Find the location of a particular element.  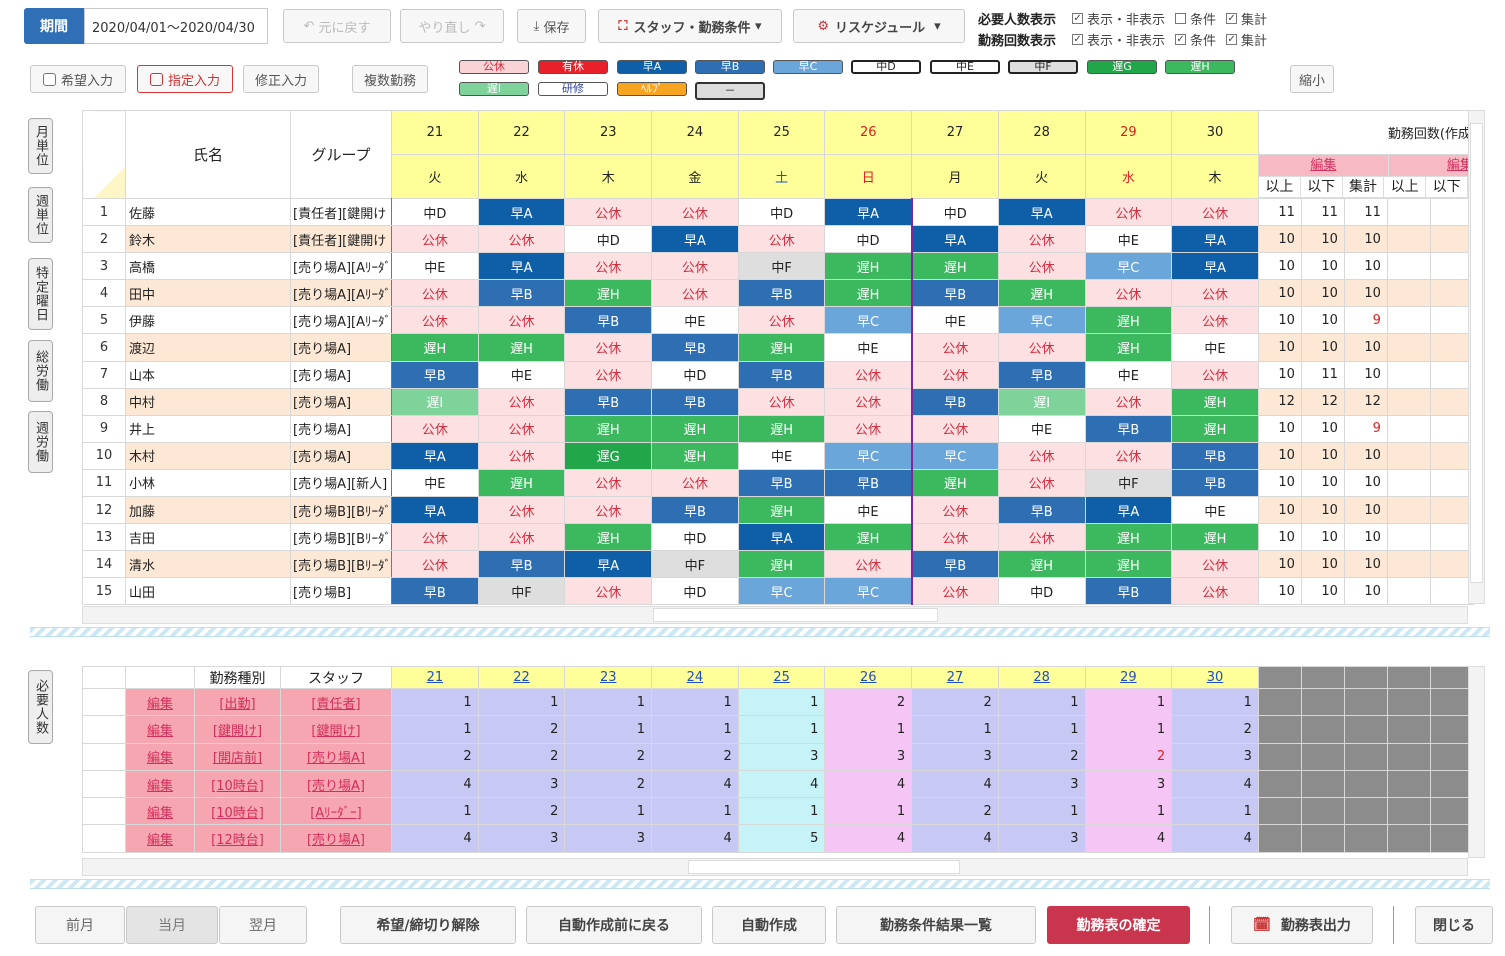

req-day-header: 30 is located at coordinates (1215, 677).